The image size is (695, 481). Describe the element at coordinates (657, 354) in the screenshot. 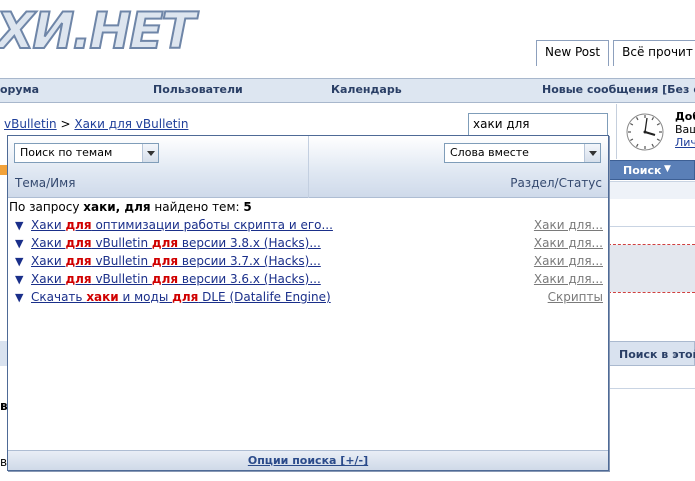

I see `search-thread-label: Поиск в этой` at that location.